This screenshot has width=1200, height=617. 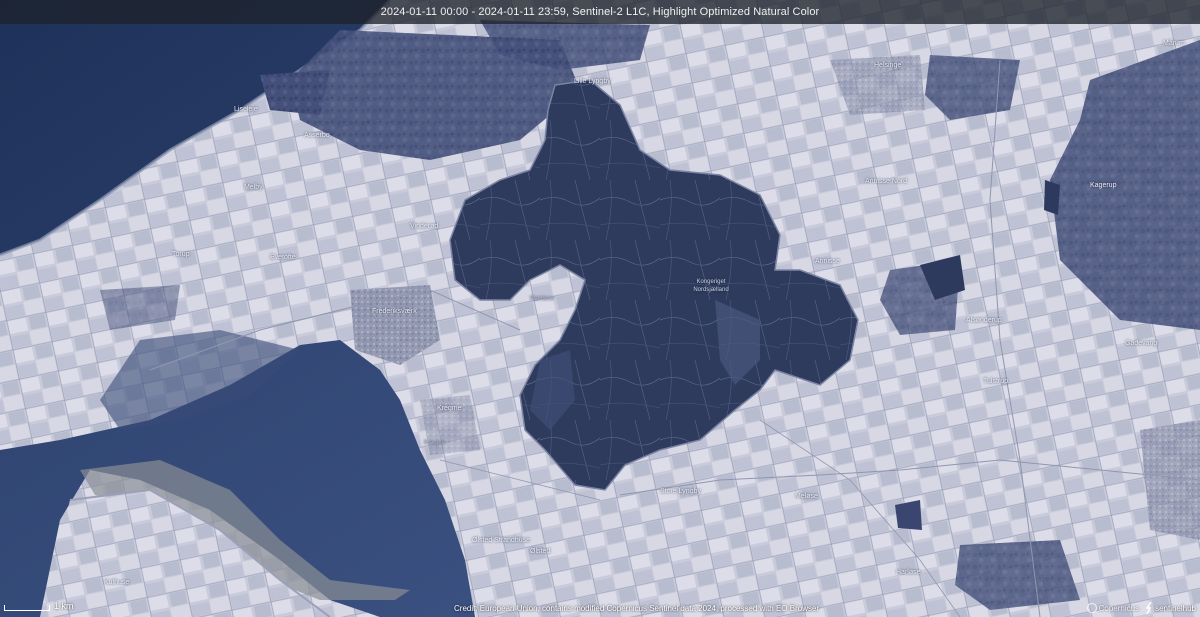 What do you see at coordinates (181, 254) in the screenshot?
I see `place-label: Torup` at bounding box center [181, 254].